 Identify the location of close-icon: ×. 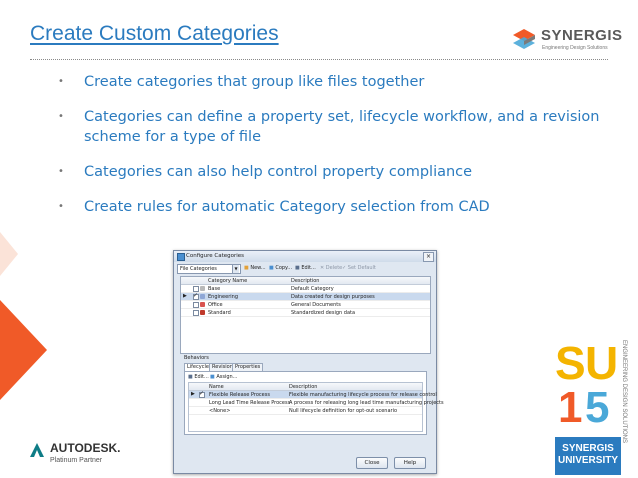
(428, 257).